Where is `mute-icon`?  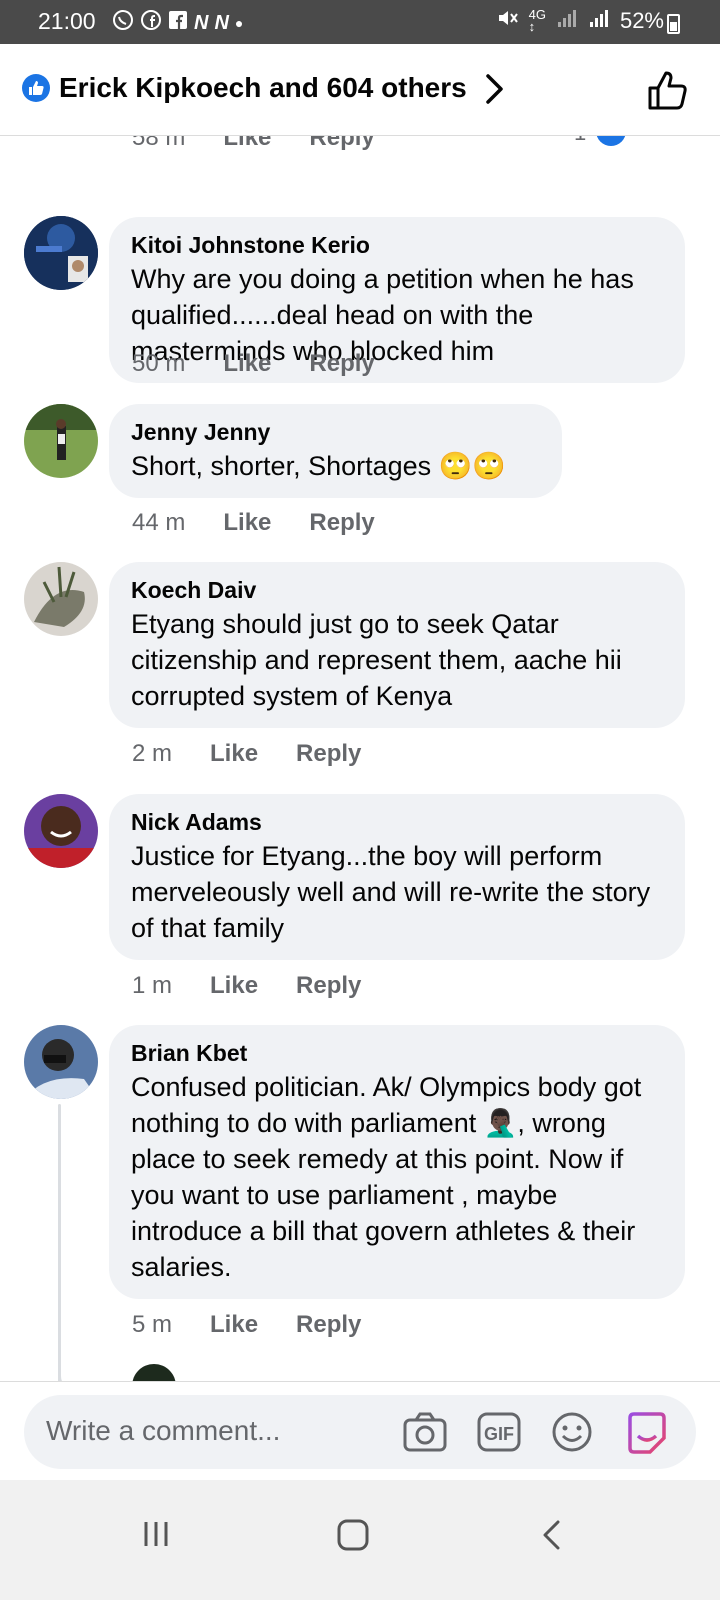
mute-icon is located at coordinates (508, 21).